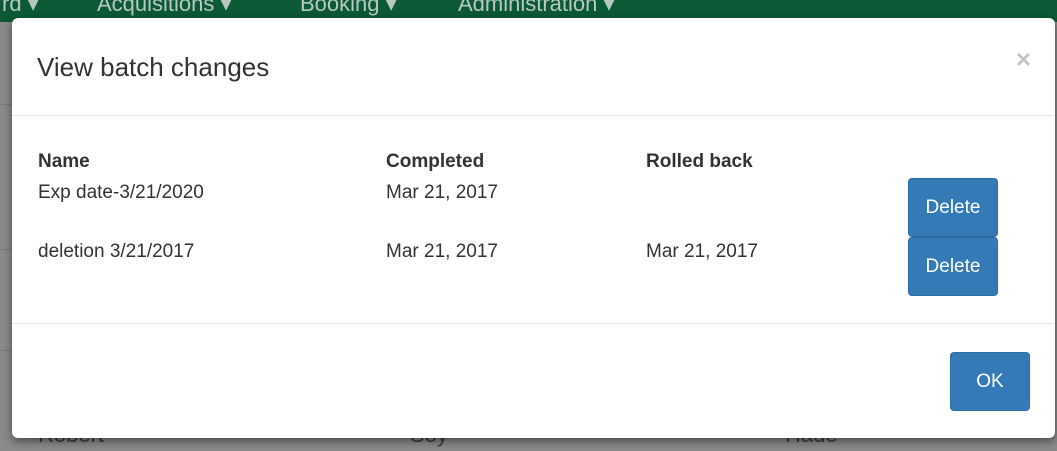 The height and width of the screenshot is (451, 1057). Describe the element at coordinates (164, 8) in the screenshot. I see `nav-item-acquisitions: Acquisitions ▾` at that location.